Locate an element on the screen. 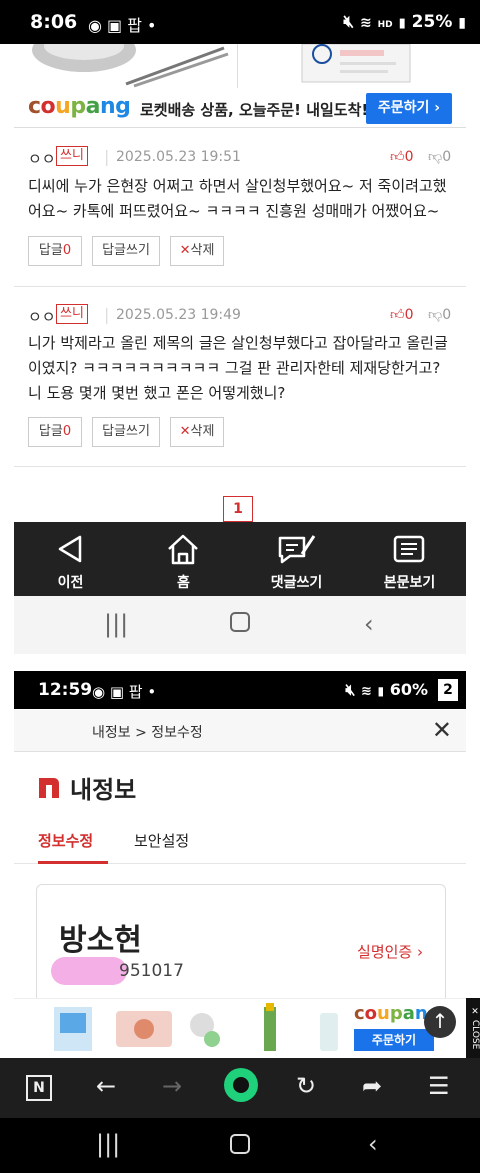 Image resolution: width=480 pixels, height=1173 pixels. bottom-nav: 이전 홈 댓글쓰기 본문보기 is located at coordinates (240, 559).